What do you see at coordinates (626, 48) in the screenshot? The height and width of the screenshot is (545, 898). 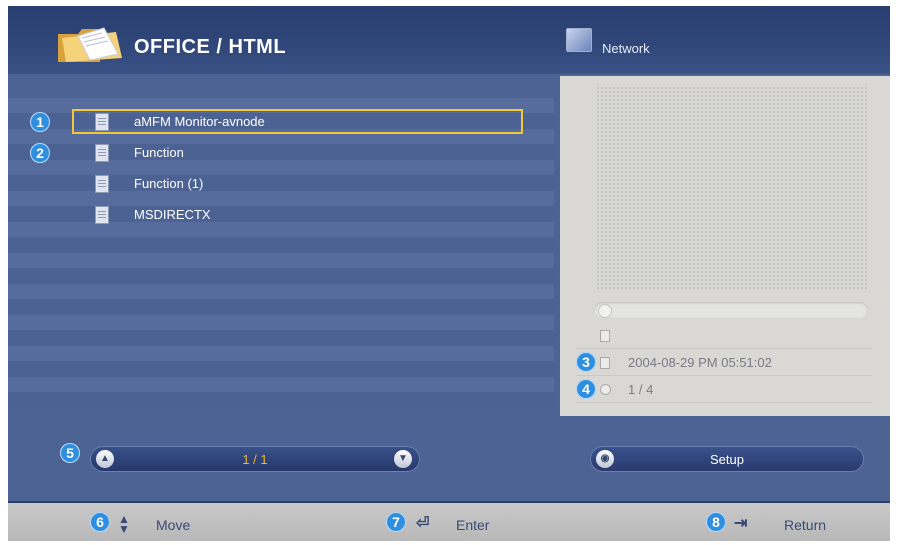 I see `network-label: Network` at bounding box center [626, 48].